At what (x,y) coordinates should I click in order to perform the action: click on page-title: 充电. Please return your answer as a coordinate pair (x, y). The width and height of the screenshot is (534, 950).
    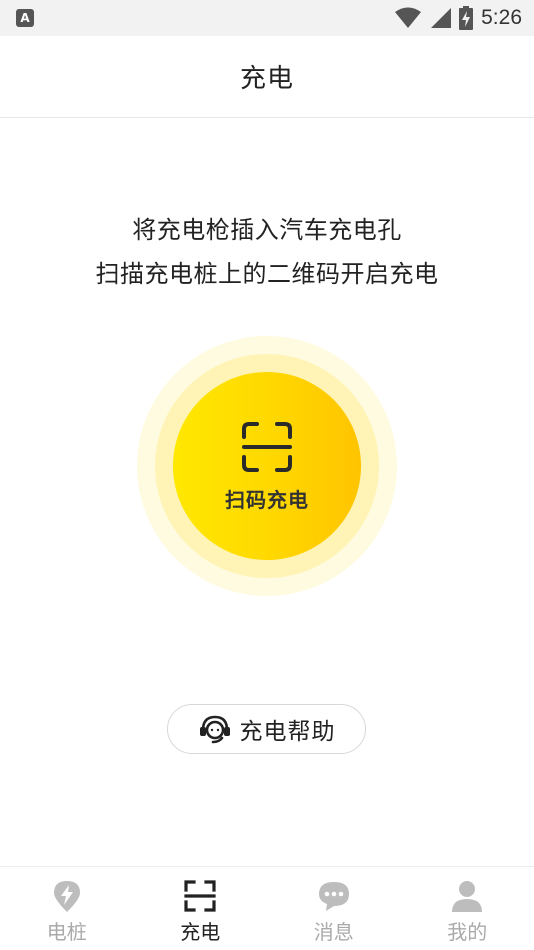
    Looking at the image, I should click on (266, 79).